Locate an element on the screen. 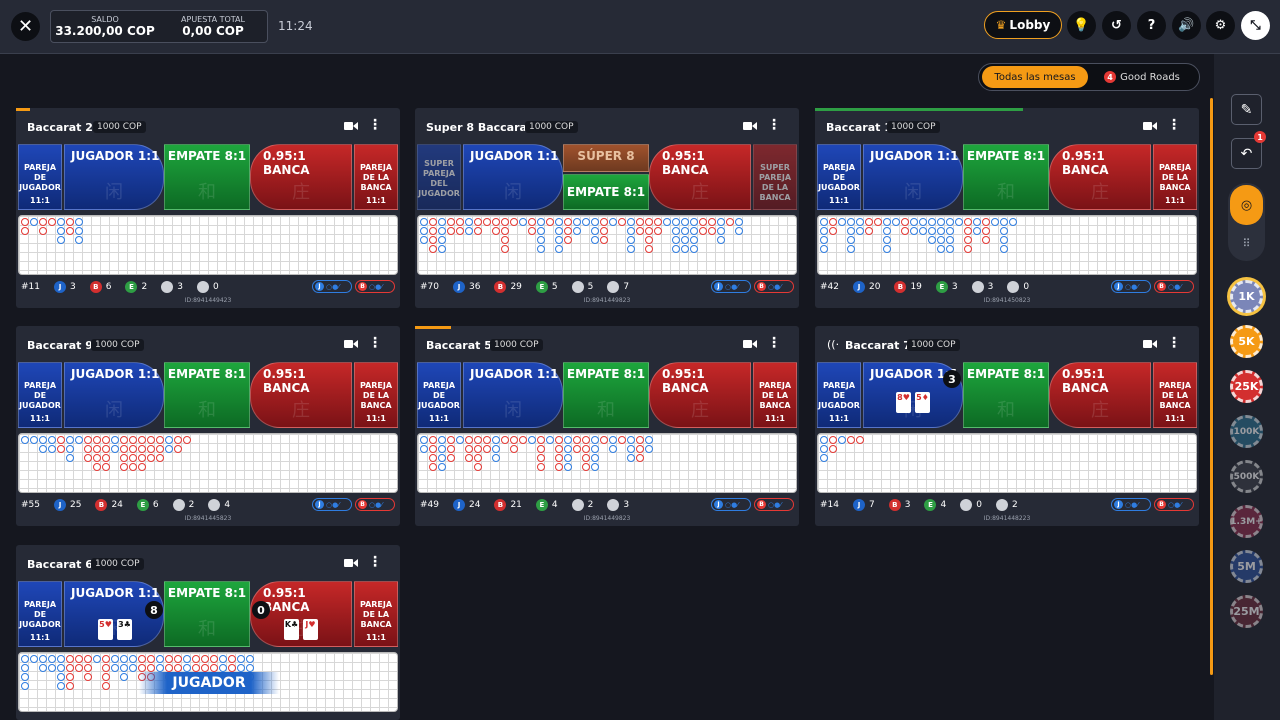  chip-100k: 100K is located at coordinates (1246, 431).